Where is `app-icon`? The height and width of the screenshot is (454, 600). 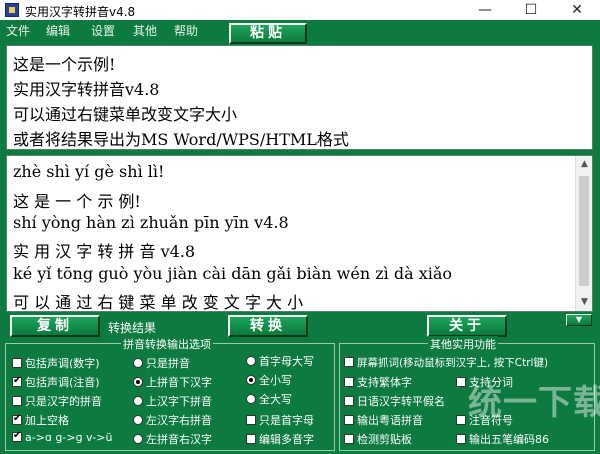 app-icon is located at coordinates (12, 10).